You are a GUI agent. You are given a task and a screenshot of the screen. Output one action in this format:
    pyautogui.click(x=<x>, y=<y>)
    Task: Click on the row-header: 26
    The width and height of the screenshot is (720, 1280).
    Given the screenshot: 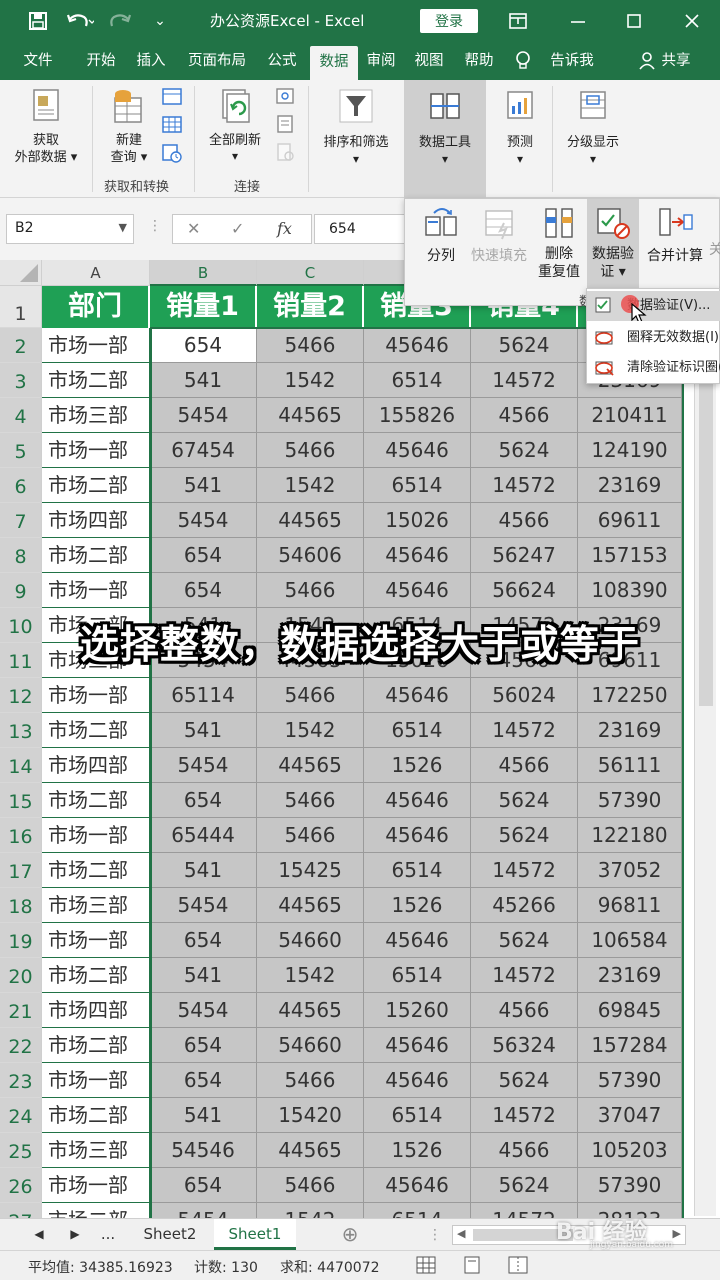 What is the action you would take?
    pyautogui.click(x=21, y=1185)
    